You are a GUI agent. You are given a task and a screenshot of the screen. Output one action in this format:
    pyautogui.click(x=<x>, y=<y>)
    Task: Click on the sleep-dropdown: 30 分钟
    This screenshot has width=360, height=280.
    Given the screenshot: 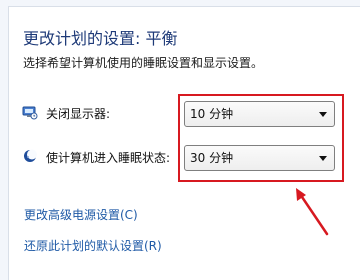 What is the action you would take?
    pyautogui.click(x=259, y=158)
    